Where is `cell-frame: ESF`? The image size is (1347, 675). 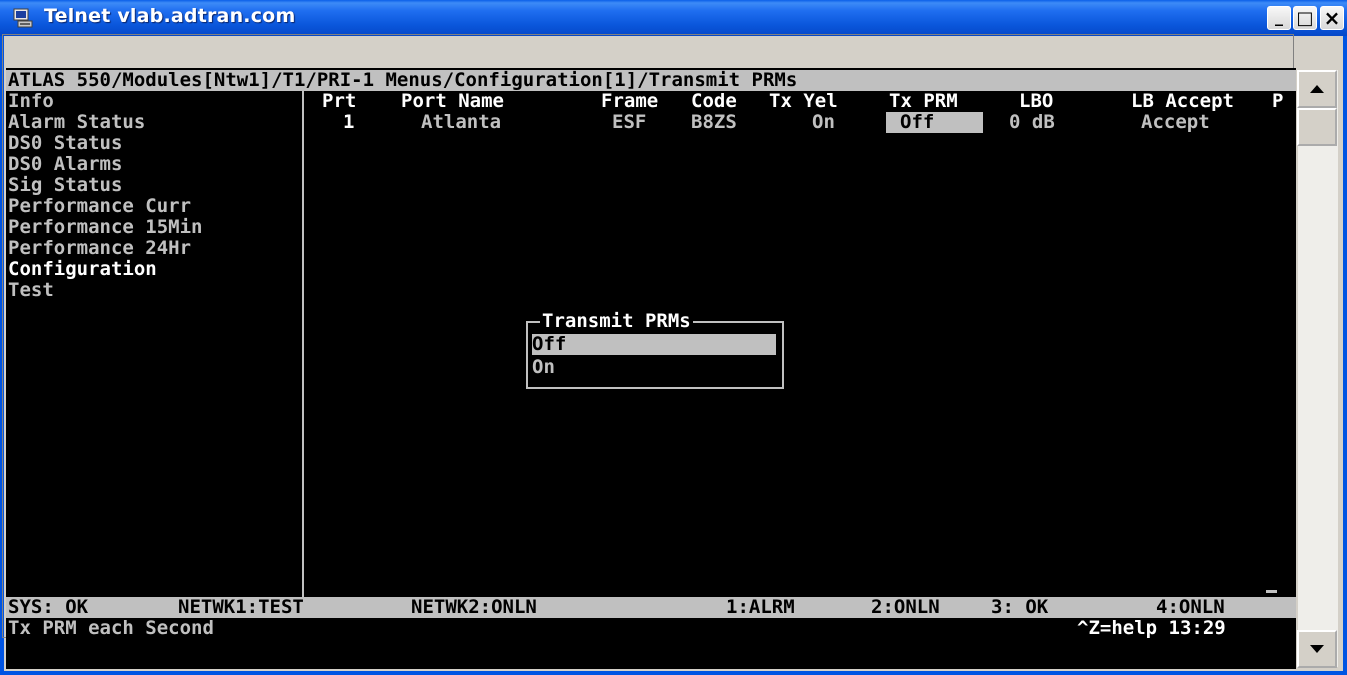 cell-frame: ESF is located at coordinates (629, 122).